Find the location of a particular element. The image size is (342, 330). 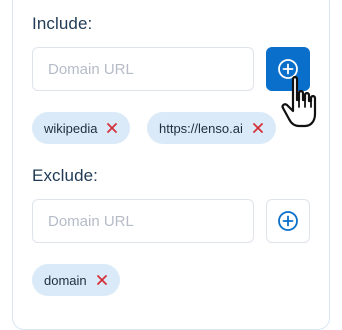

exclude-title: Exclude: is located at coordinates (65, 175).